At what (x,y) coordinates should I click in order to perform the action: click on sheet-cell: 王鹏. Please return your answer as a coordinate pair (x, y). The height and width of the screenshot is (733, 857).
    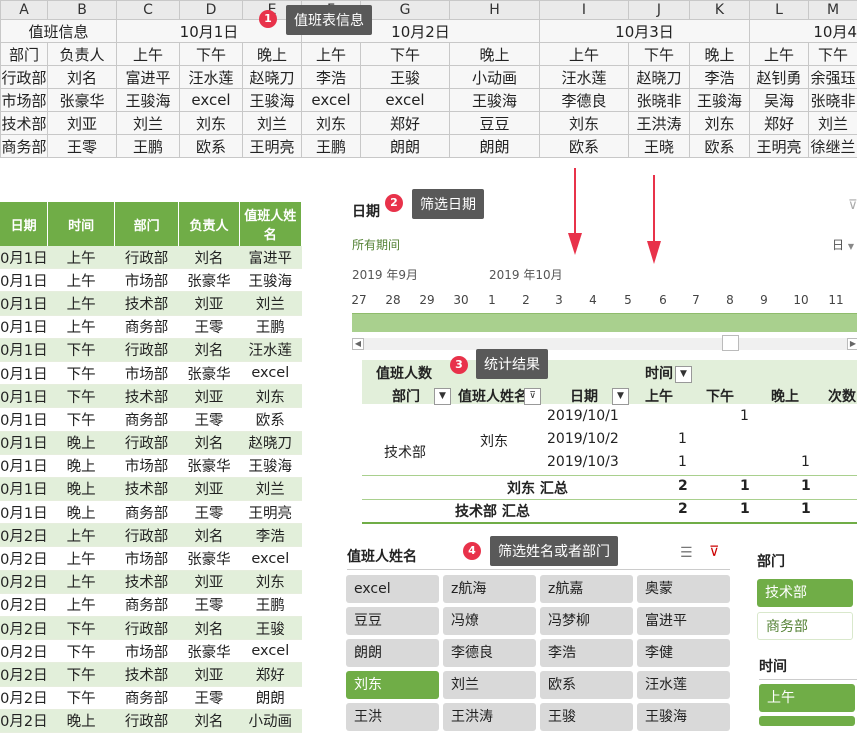
    Looking at the image, I should click on (331, 146).